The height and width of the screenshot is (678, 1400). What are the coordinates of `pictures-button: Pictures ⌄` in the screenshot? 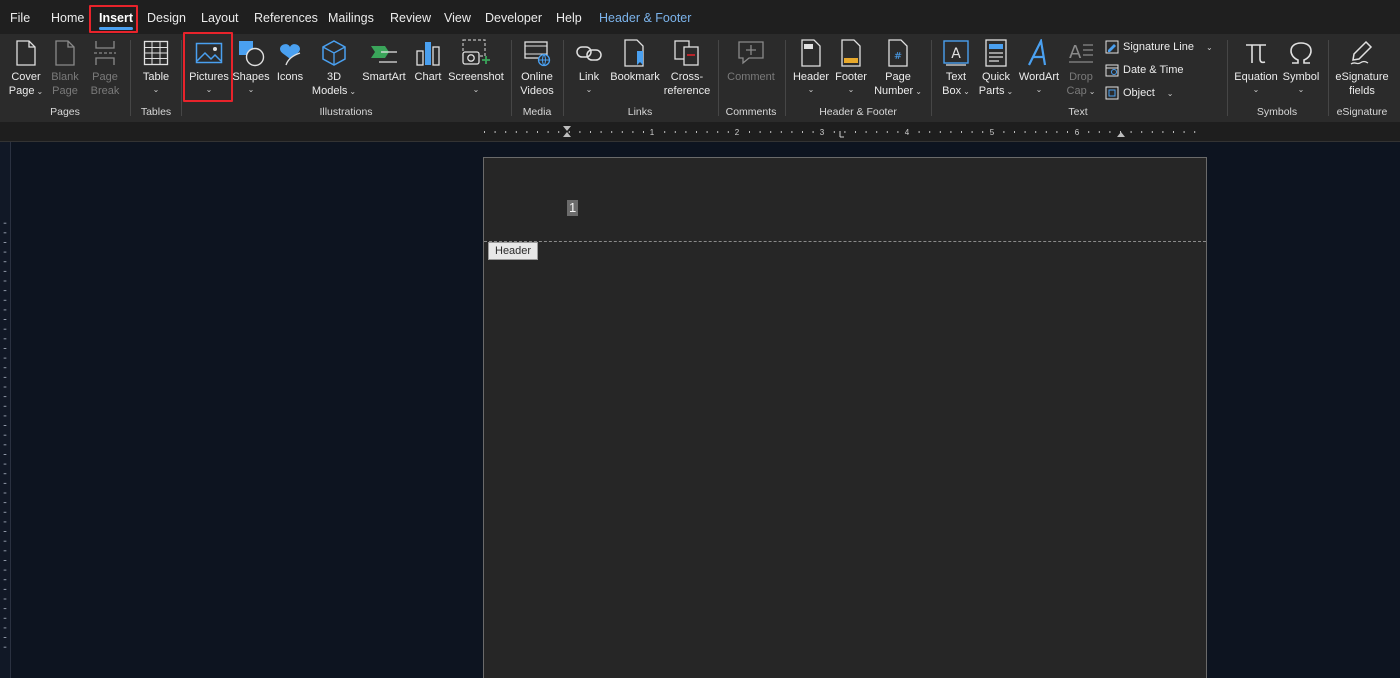 It's located at (209, 70).